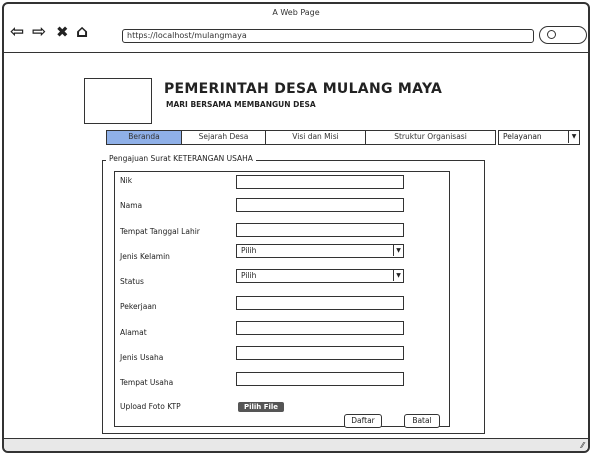 The width and height of the screenshot is (594, 457). What do you see at coordinates (147, 382) in the screenshot?
I see `tempat-usaha-label: Tempat Usaha` at bounding box center [147, 382].